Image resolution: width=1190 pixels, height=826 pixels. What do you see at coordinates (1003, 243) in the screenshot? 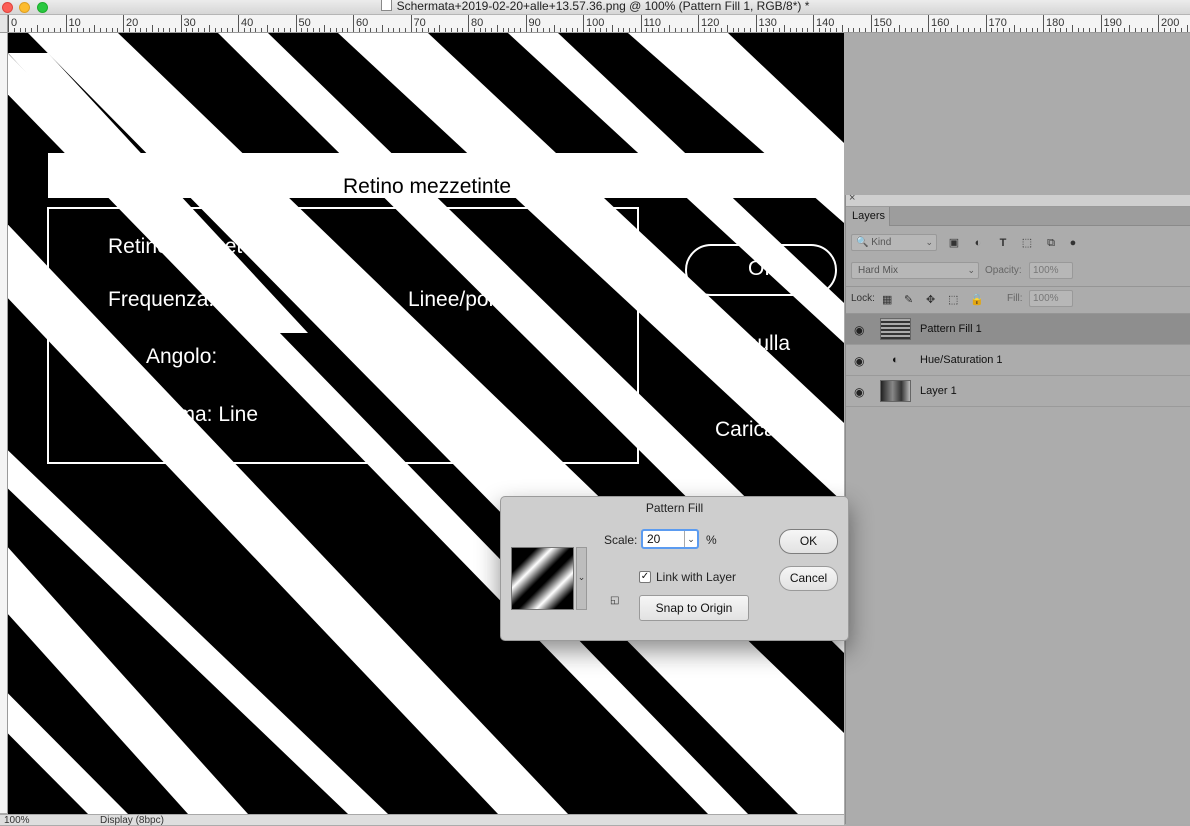
I see `type-filter-icon: T` at bounding box center [1003, 243].